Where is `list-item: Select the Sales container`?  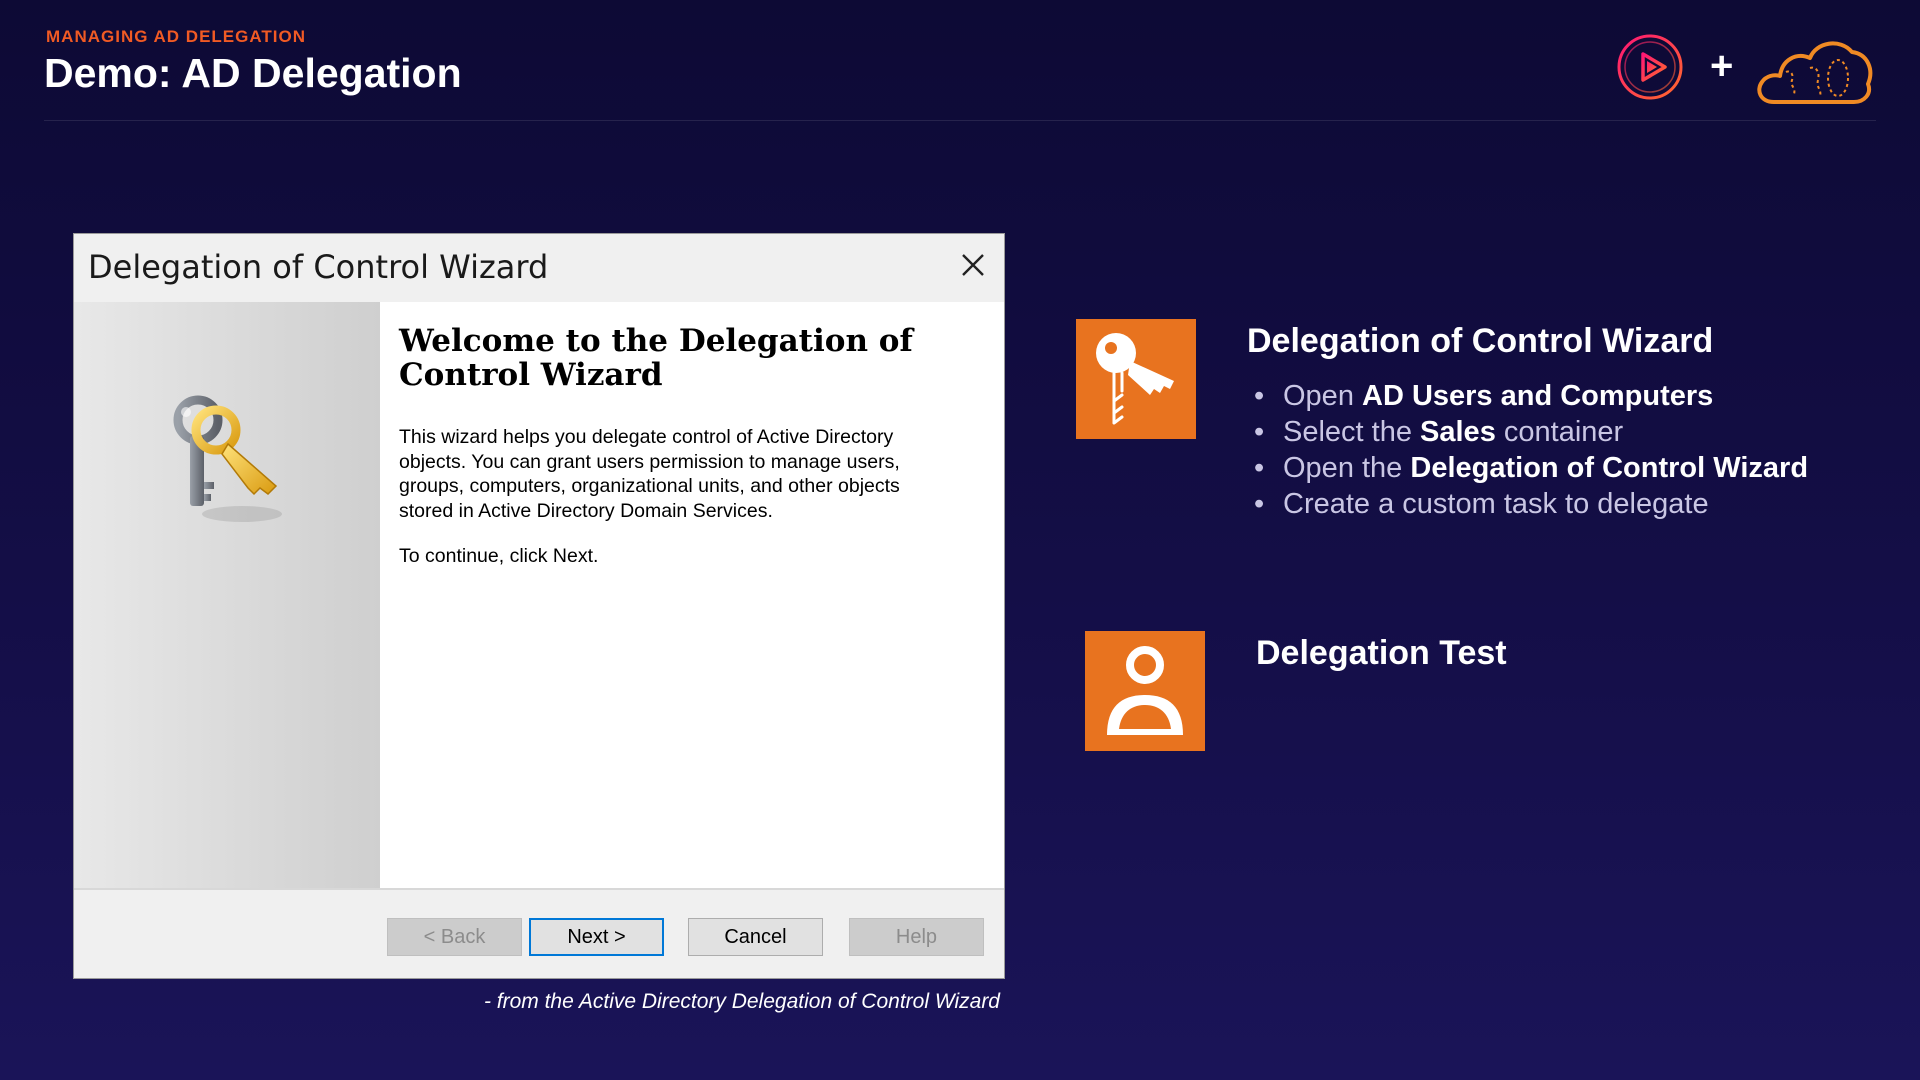 list-item: Select the Sales container is located at coordinates (1574, 432).